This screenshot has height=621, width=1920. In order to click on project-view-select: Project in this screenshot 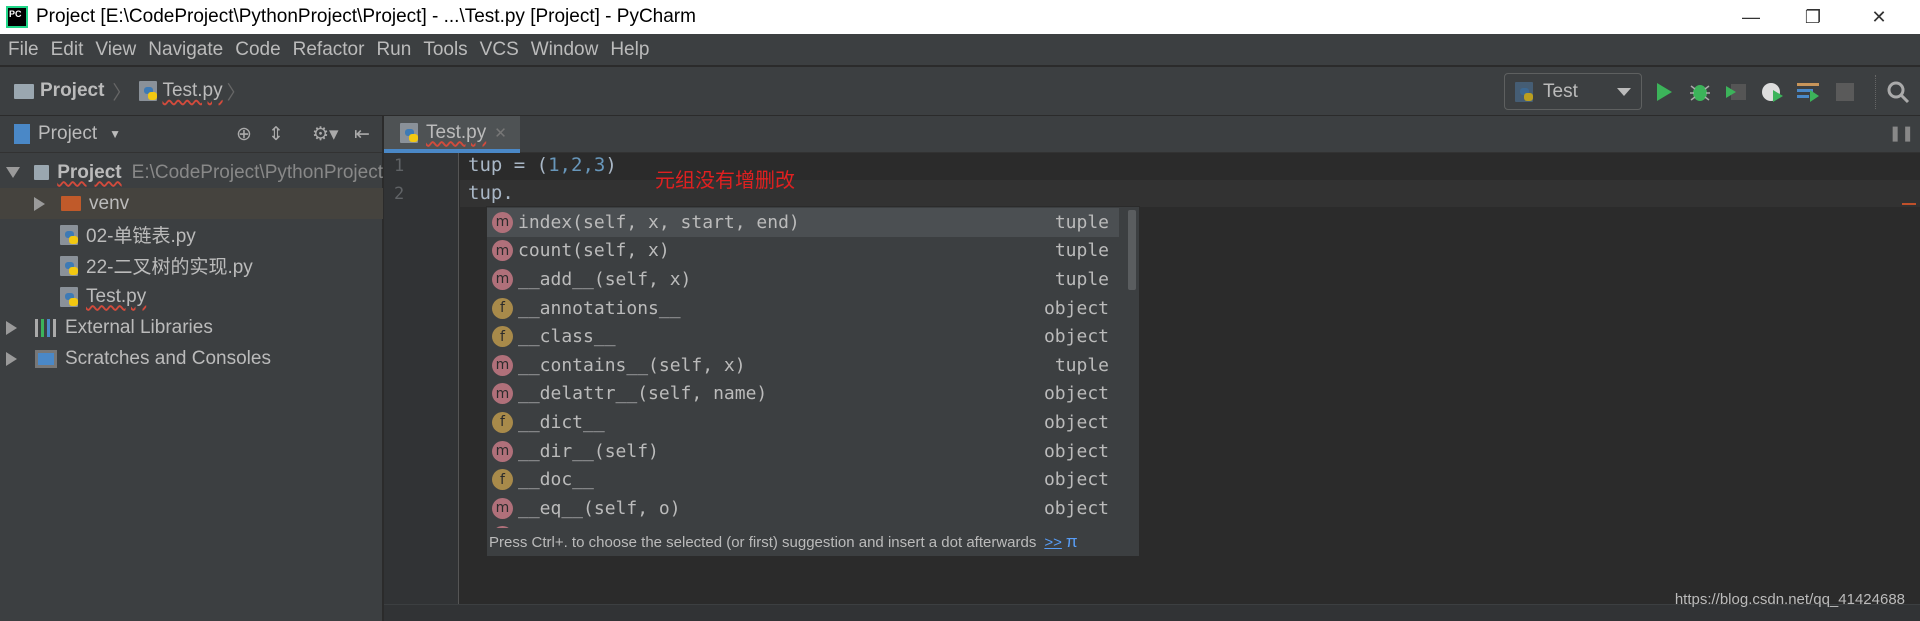, I will do `click(67, 134)`.